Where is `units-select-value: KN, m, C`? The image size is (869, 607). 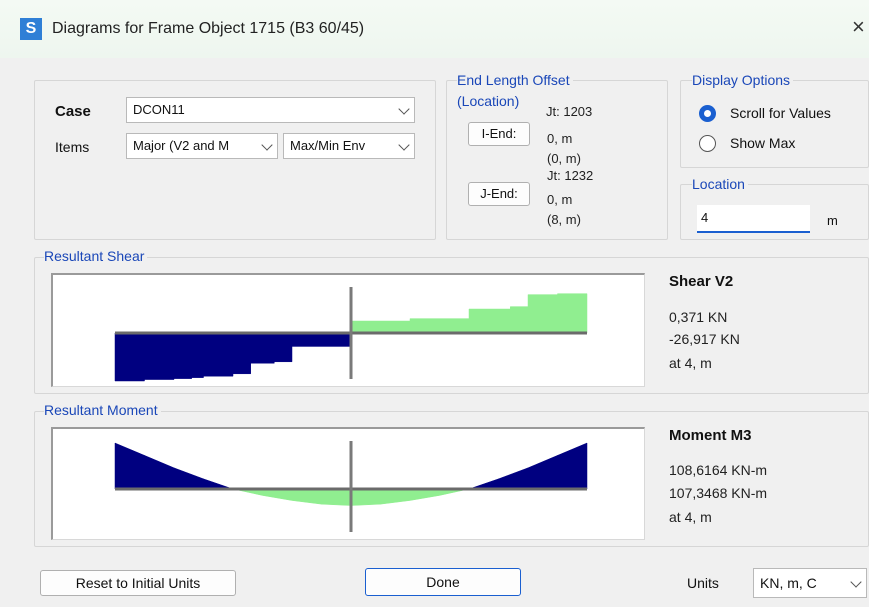
units-select-value: KN, m, C is located at coordinates (788, 583).